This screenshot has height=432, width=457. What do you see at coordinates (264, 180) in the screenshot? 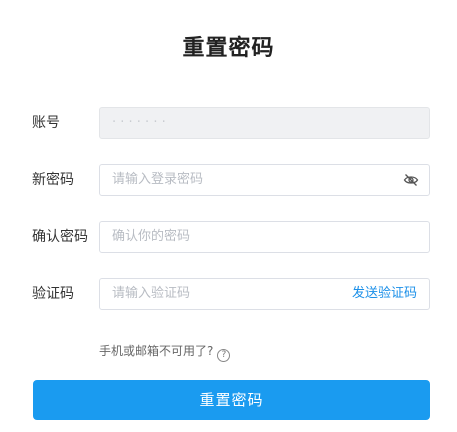
I see `new-password-input: 请输入登录密码` at bounding box center [264, 180].